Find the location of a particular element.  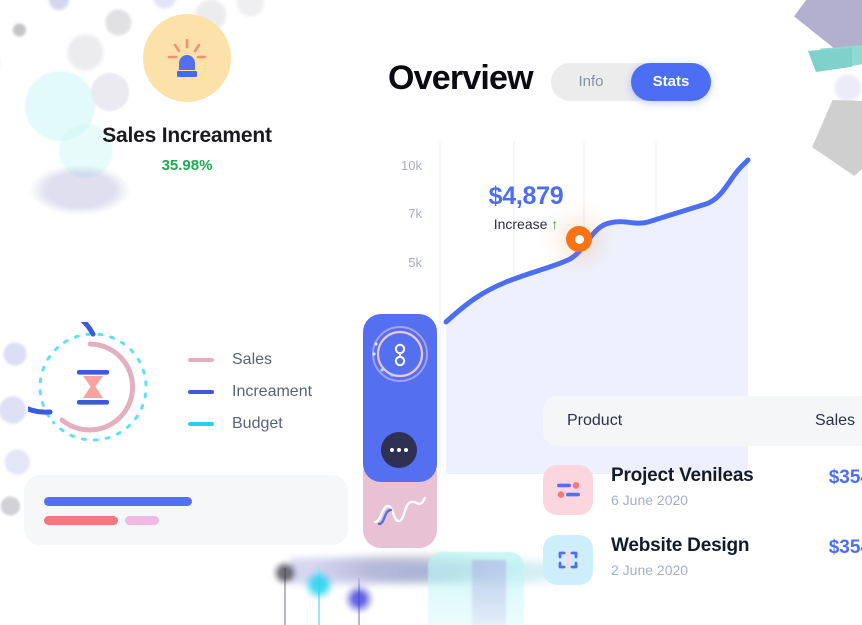

decor-lavender-column is located at coordinates (489, 592).